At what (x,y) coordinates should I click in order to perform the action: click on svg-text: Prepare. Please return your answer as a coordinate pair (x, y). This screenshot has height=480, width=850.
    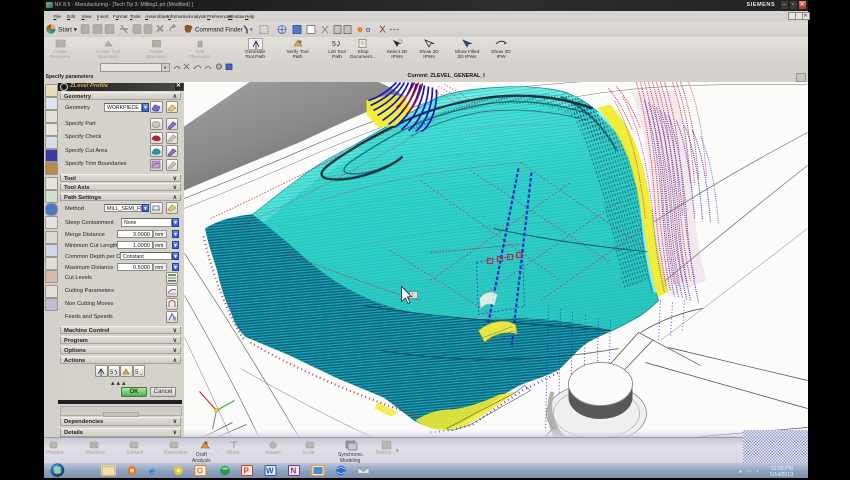
    Looking at the image, I should click on (55, 453).